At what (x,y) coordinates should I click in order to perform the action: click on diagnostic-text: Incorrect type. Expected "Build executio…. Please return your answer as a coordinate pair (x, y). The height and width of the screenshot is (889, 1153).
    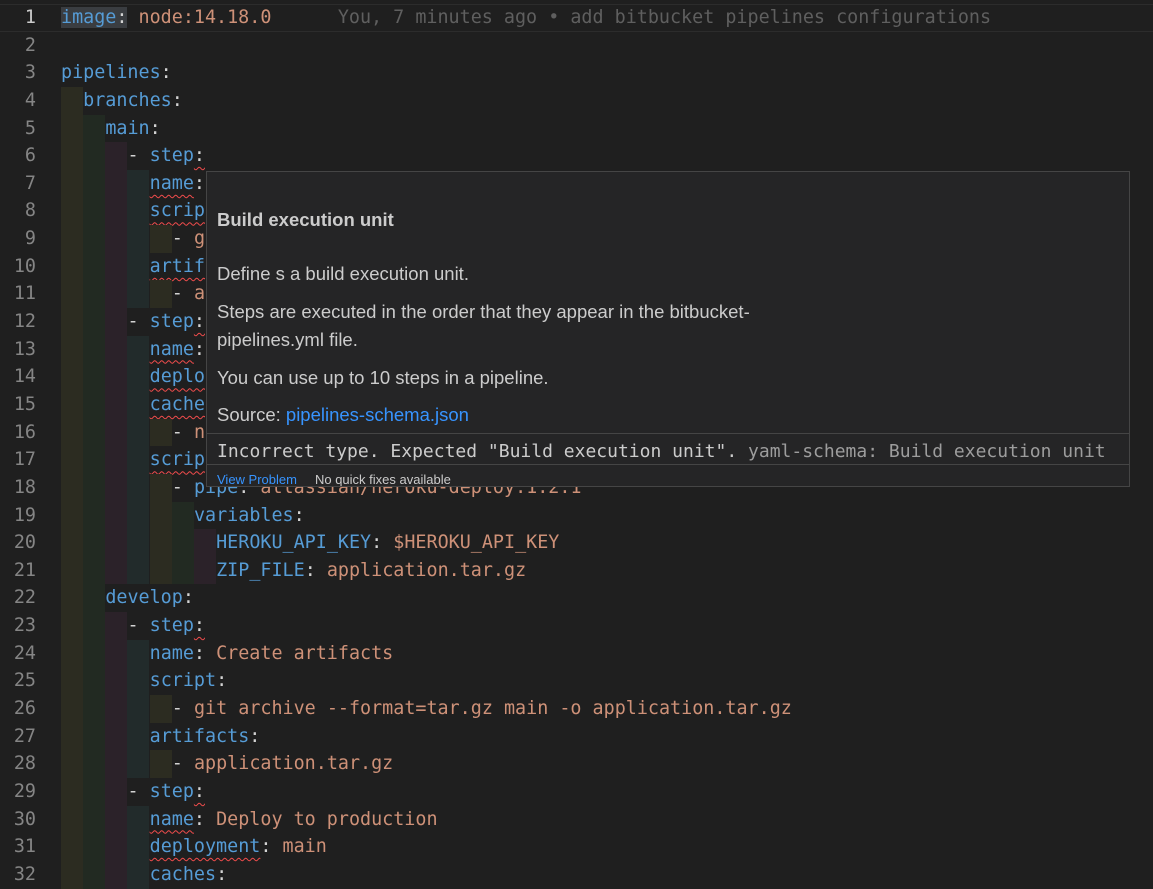
    Looking at the image, I should click on (477, 451).